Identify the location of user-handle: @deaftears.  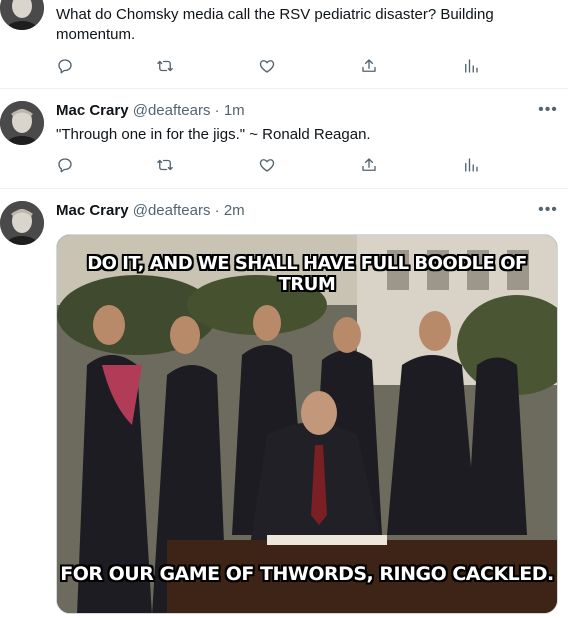
(172, 210).